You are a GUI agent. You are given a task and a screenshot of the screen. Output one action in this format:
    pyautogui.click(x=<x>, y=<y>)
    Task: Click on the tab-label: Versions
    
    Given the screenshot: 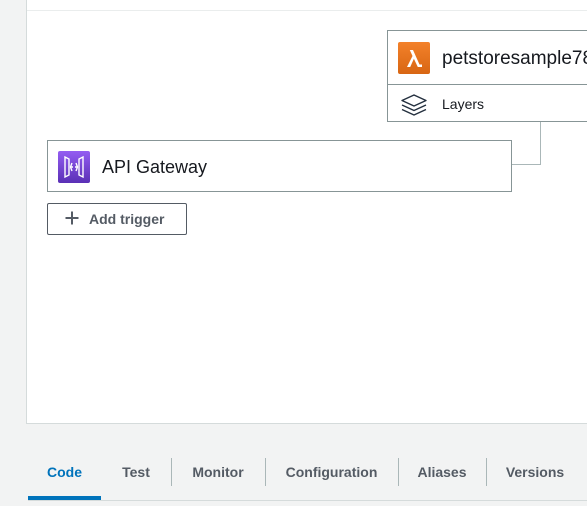 What is the action you would take?
    pyautogui.click(x=535, y=472)
    